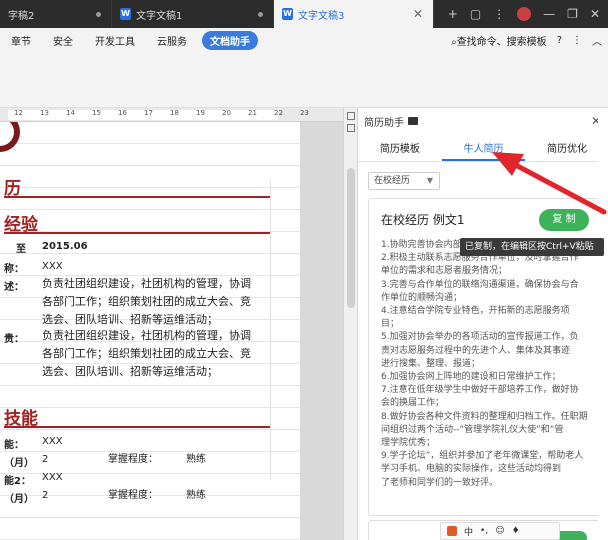  I want to click on search-command-label: 查找命令、搜索模板, so click(501, 42).